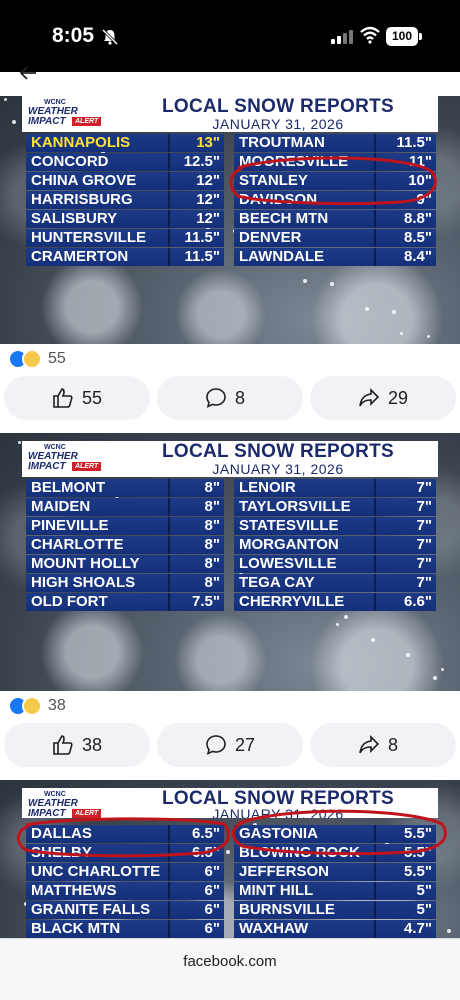  I want to click on town-name: TAYLORSVILLE, so click(295, 506).